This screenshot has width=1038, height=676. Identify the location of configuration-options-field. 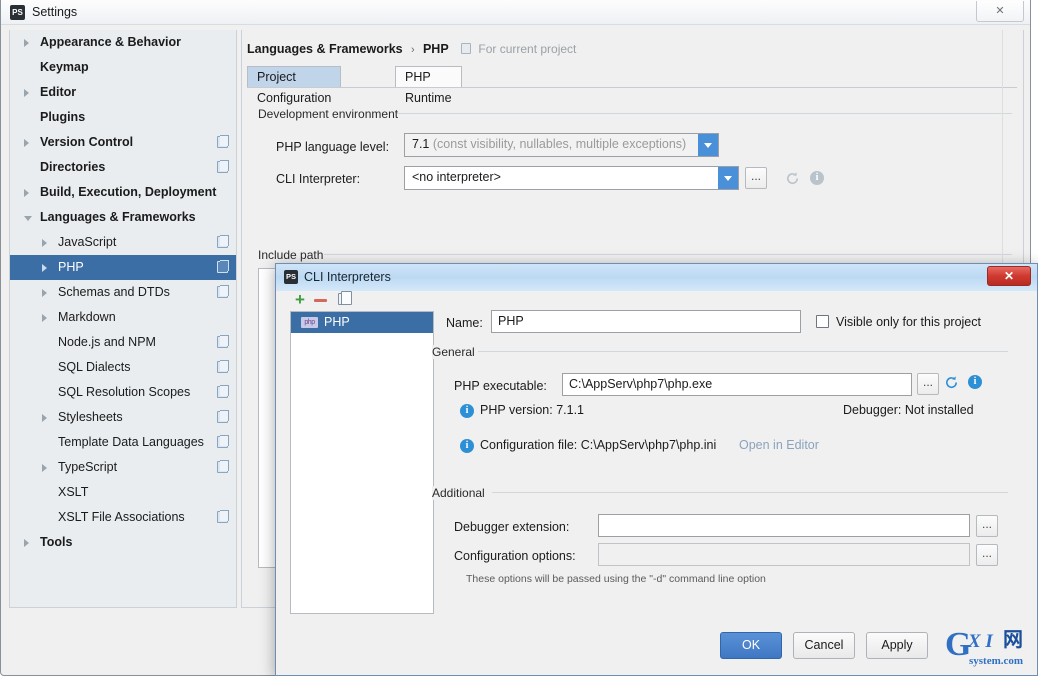
(784, 554).